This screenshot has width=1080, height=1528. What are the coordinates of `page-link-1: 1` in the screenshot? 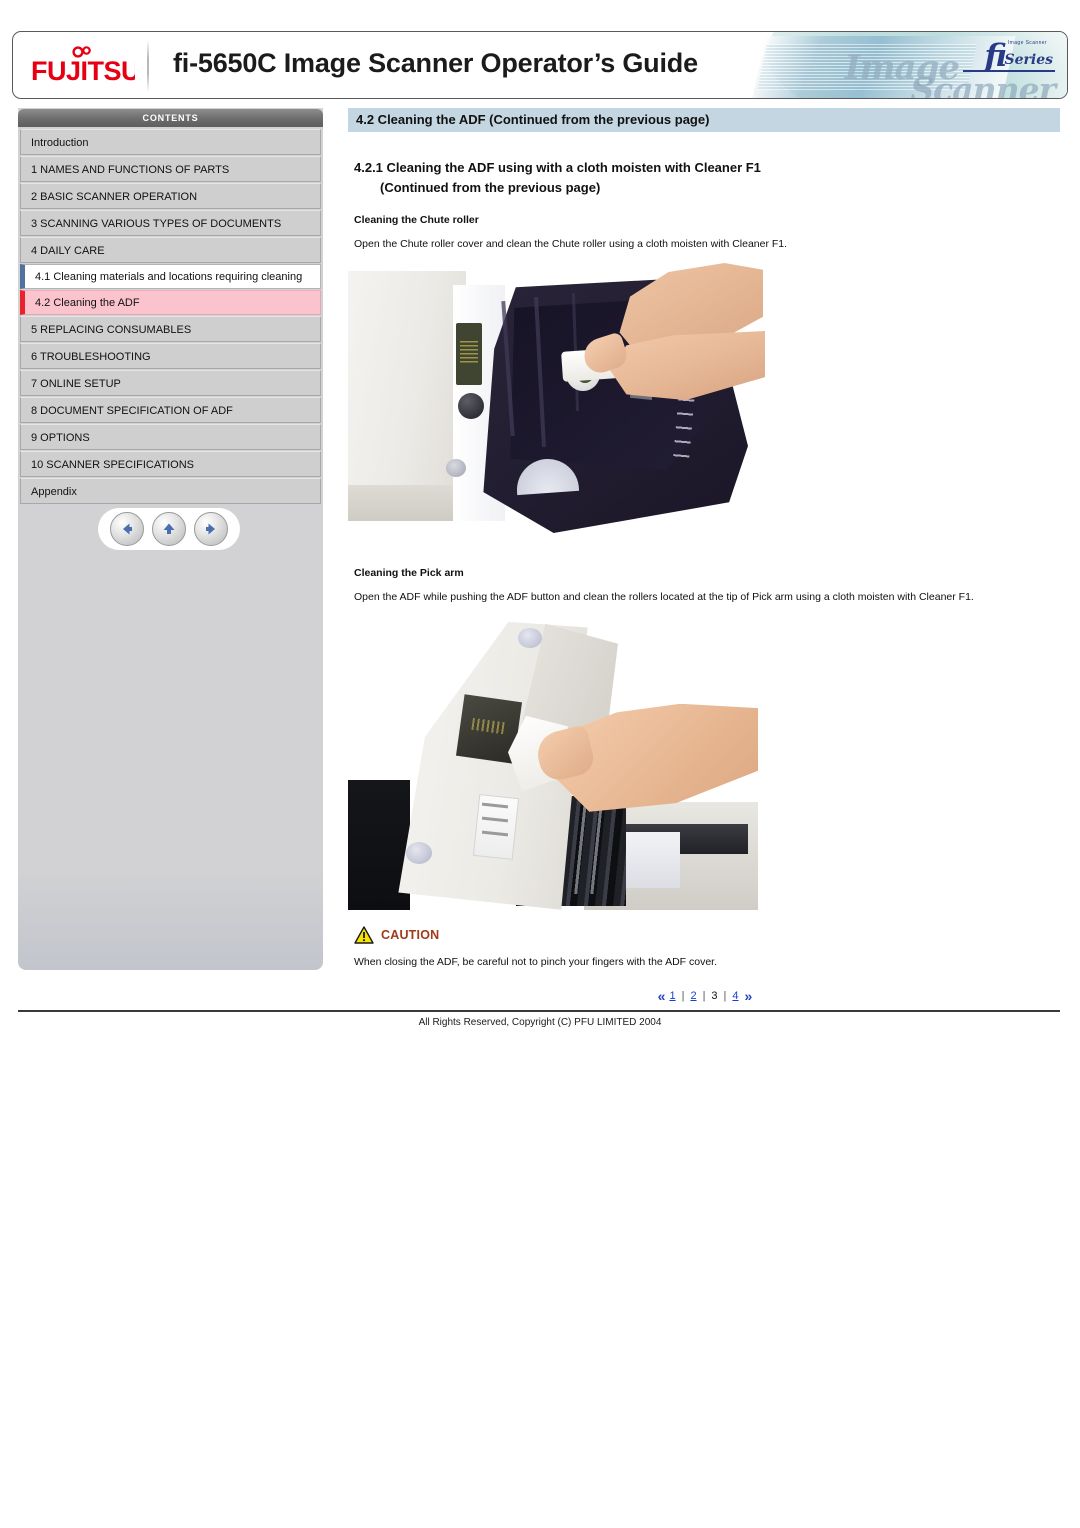 It's located at (672, 996).